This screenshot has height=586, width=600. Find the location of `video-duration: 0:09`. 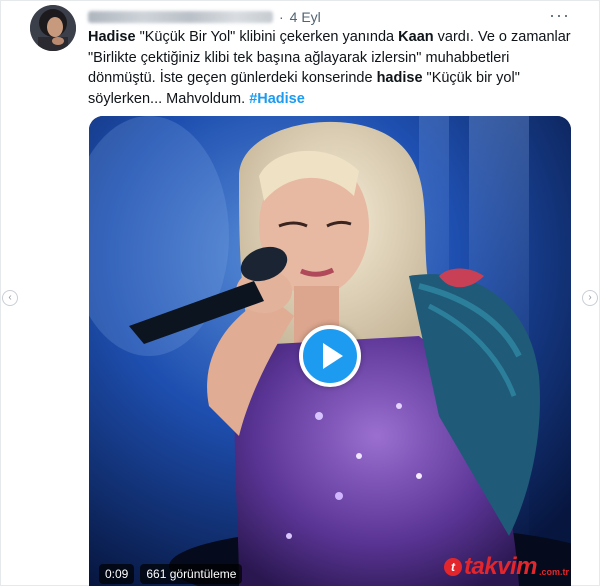

video-duration: 0:09 is located at coordinates (117, 574).